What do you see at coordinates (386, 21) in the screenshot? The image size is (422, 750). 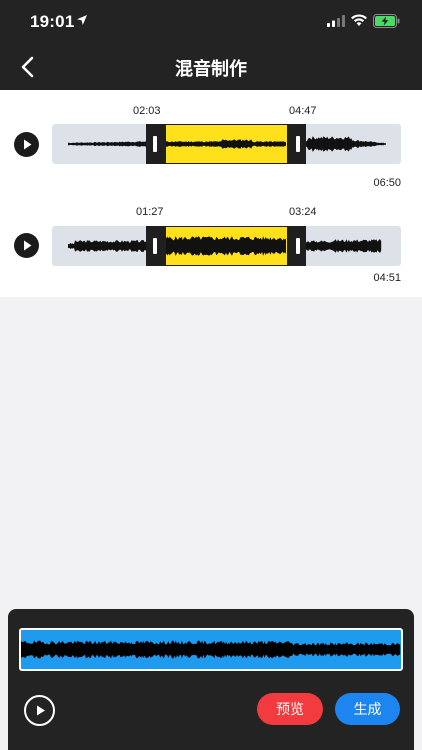 I see `battery-charging-icon` at bounding box center [386, 21].